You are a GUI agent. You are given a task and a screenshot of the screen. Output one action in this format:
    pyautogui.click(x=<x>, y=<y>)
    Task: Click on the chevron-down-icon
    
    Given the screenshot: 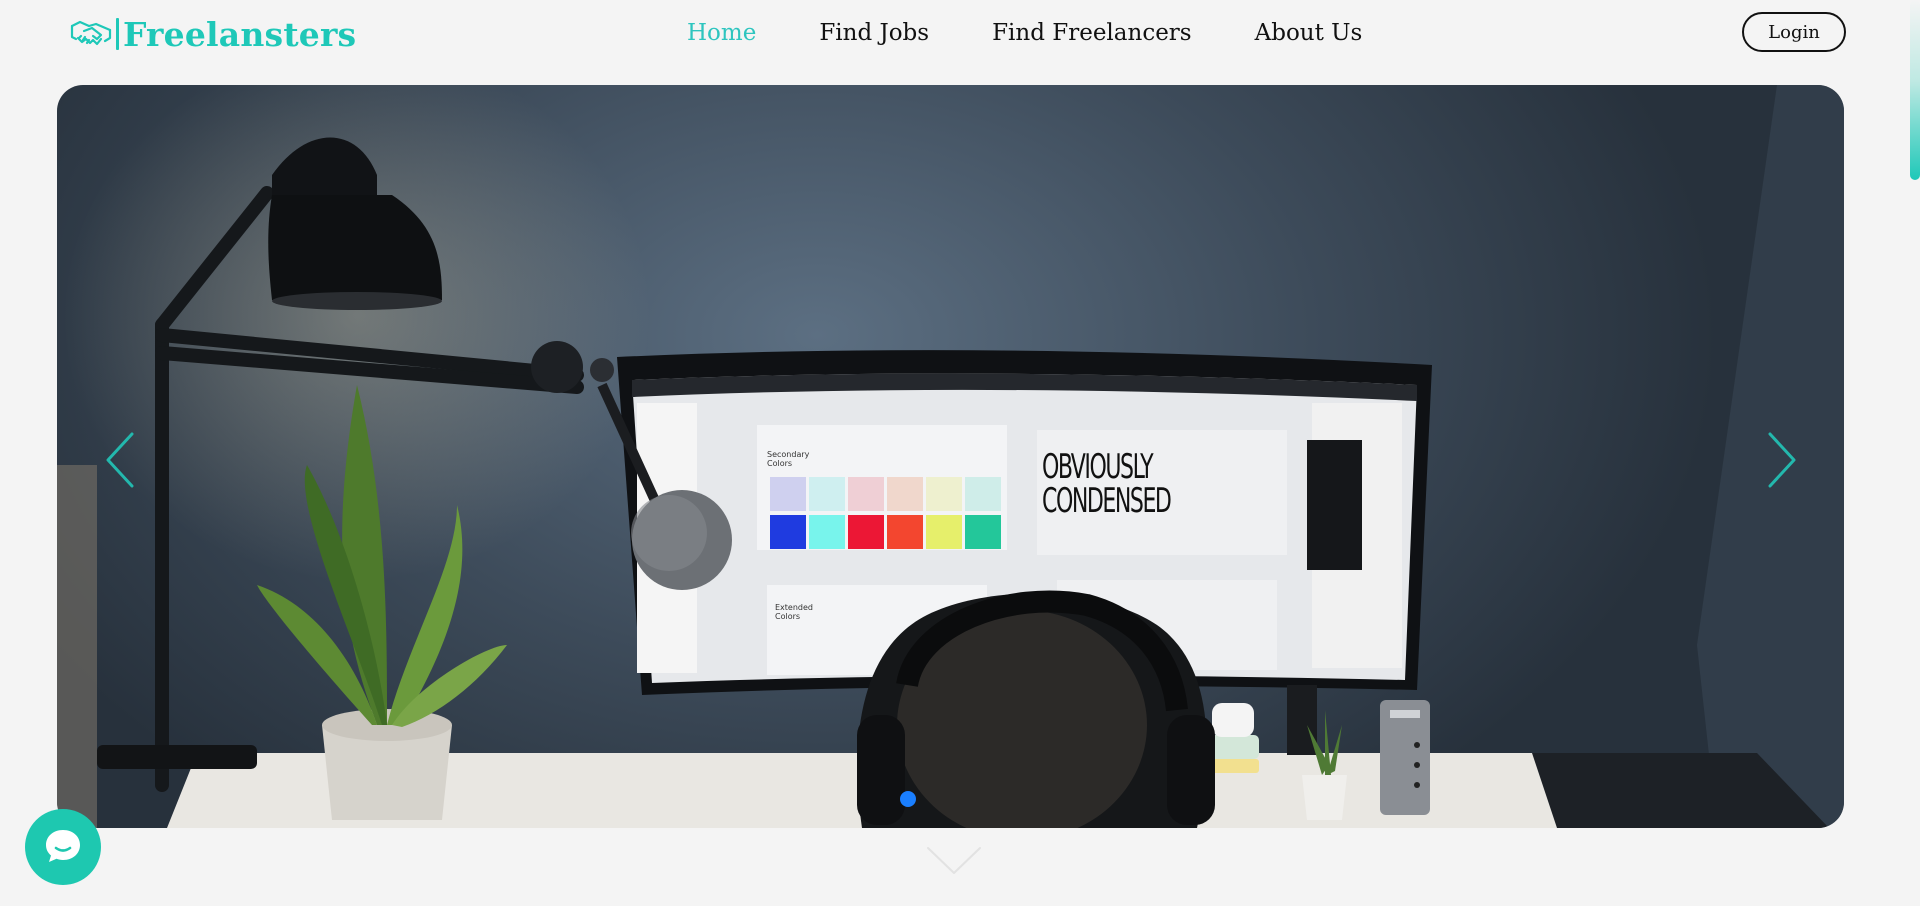 What is the action you would take?
    pyautogui.click(x=954, y=860)
    